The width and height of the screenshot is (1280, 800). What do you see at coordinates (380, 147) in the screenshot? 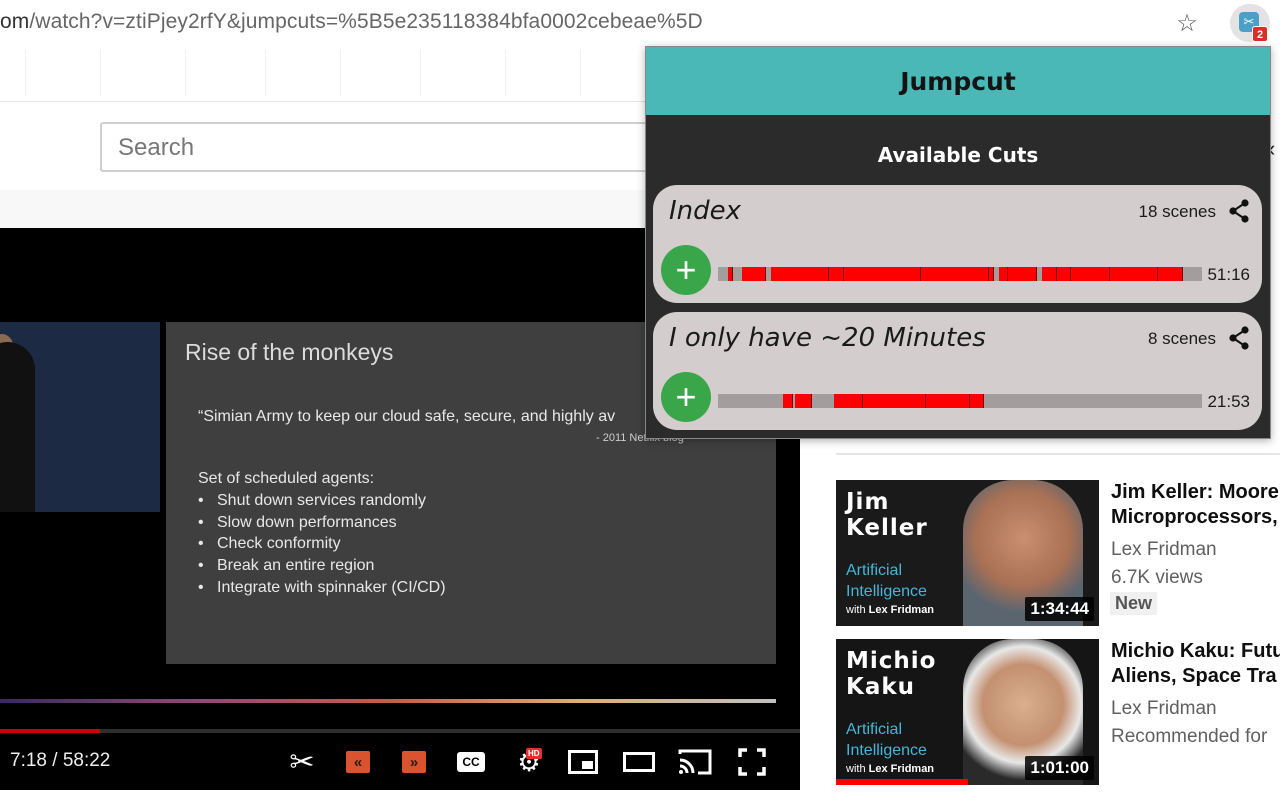
I see `search-input: Search` at bounding box center [380, 147].